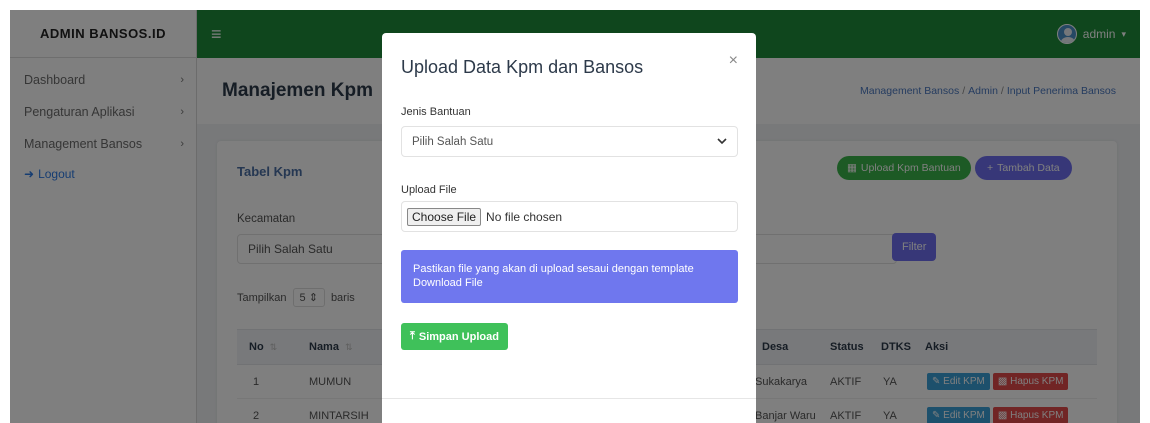 The height and width of the screenshot is (423, 1150). I want to click on jenis-bantuan-label: Jenis Bantuan, so click(436, 112).